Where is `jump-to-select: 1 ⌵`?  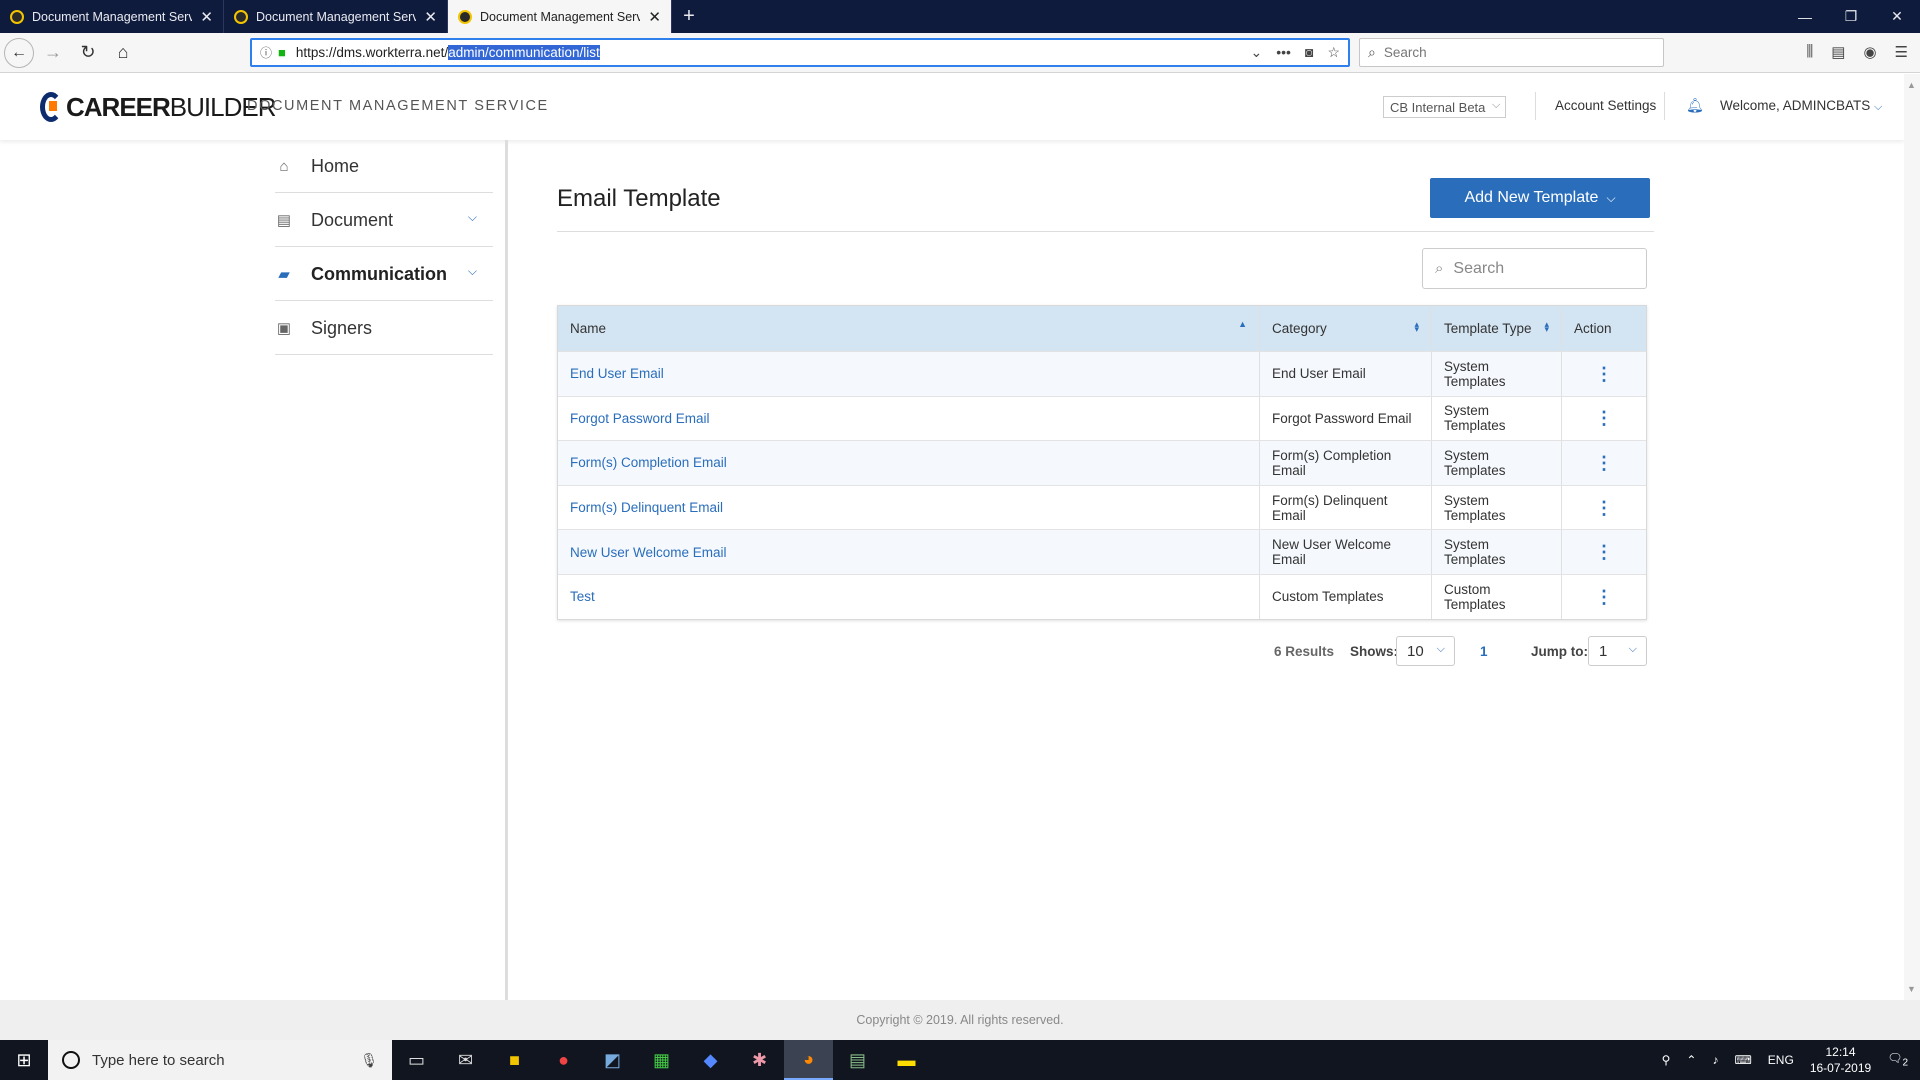 jump-to-select: 1 ⌵ is located at coordinates (1617, 651).